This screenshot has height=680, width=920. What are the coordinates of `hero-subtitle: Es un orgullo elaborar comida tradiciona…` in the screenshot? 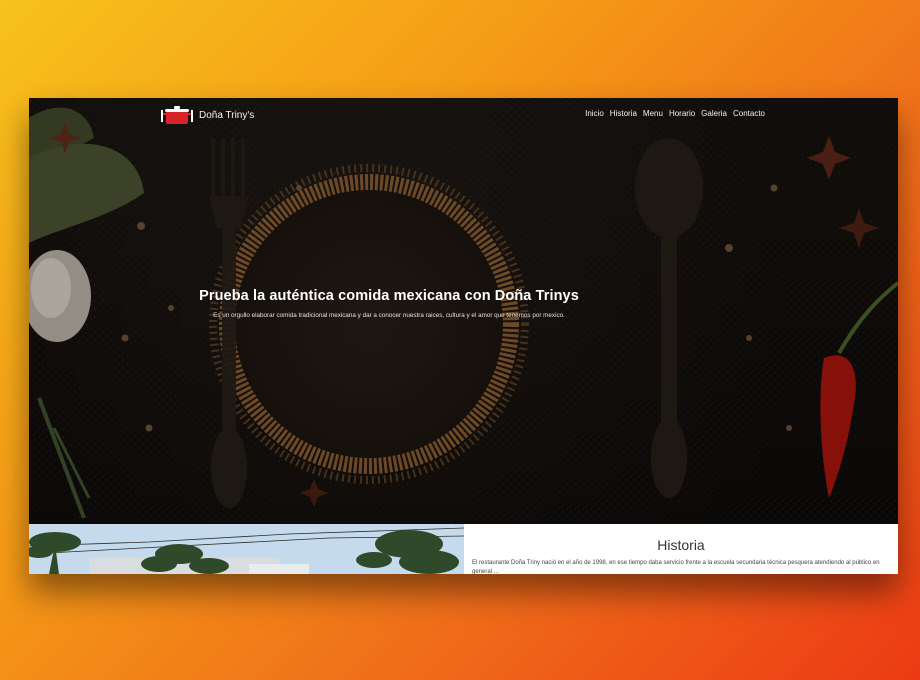 It's located at (389, 315).